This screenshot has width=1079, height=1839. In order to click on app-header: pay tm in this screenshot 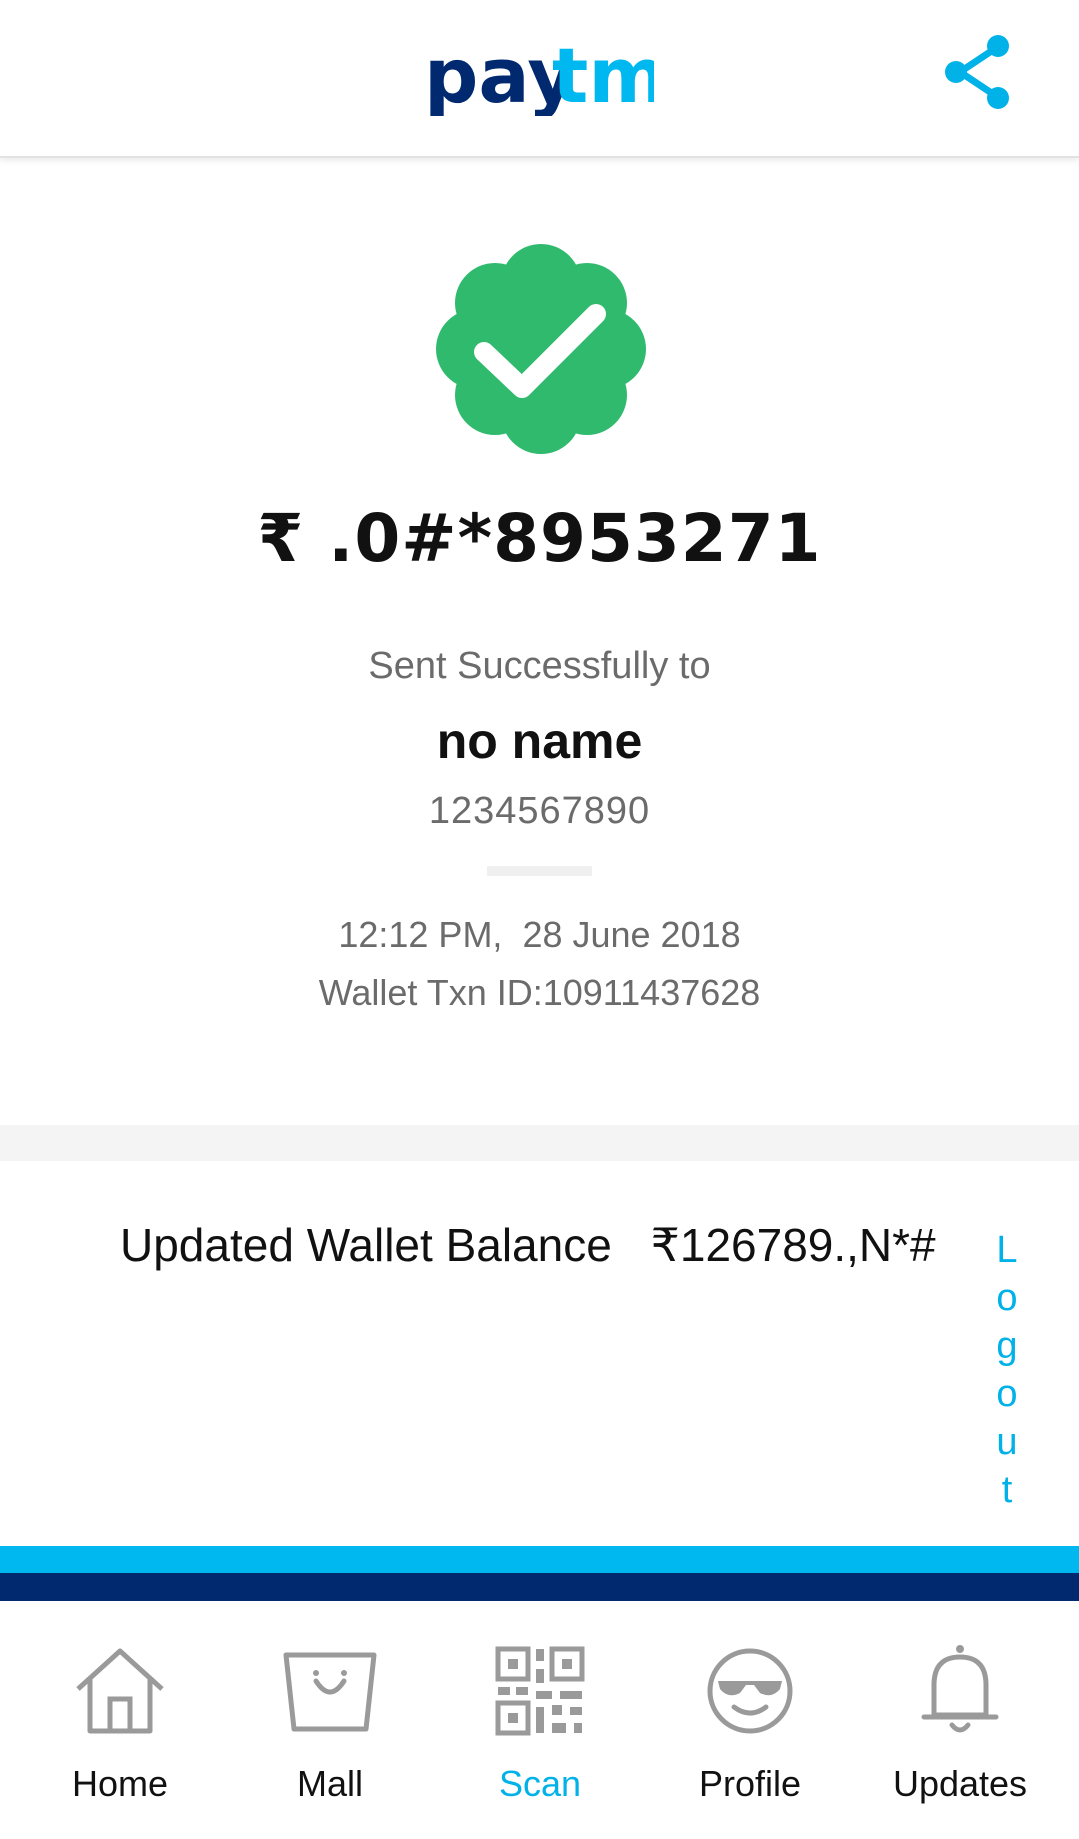, I will do `click(539, 79)`.